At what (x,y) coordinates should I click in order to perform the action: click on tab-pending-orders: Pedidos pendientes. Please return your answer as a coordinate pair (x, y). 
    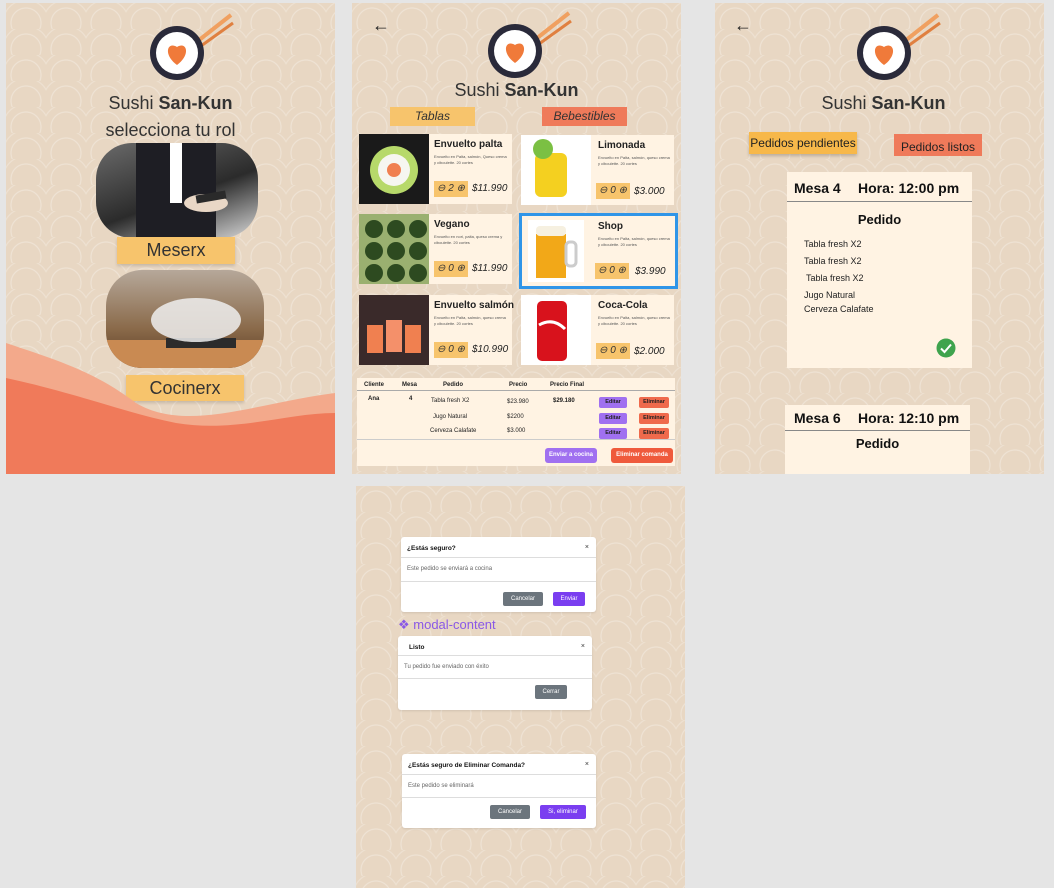
    Looking at the image, I should click on (803, 143).